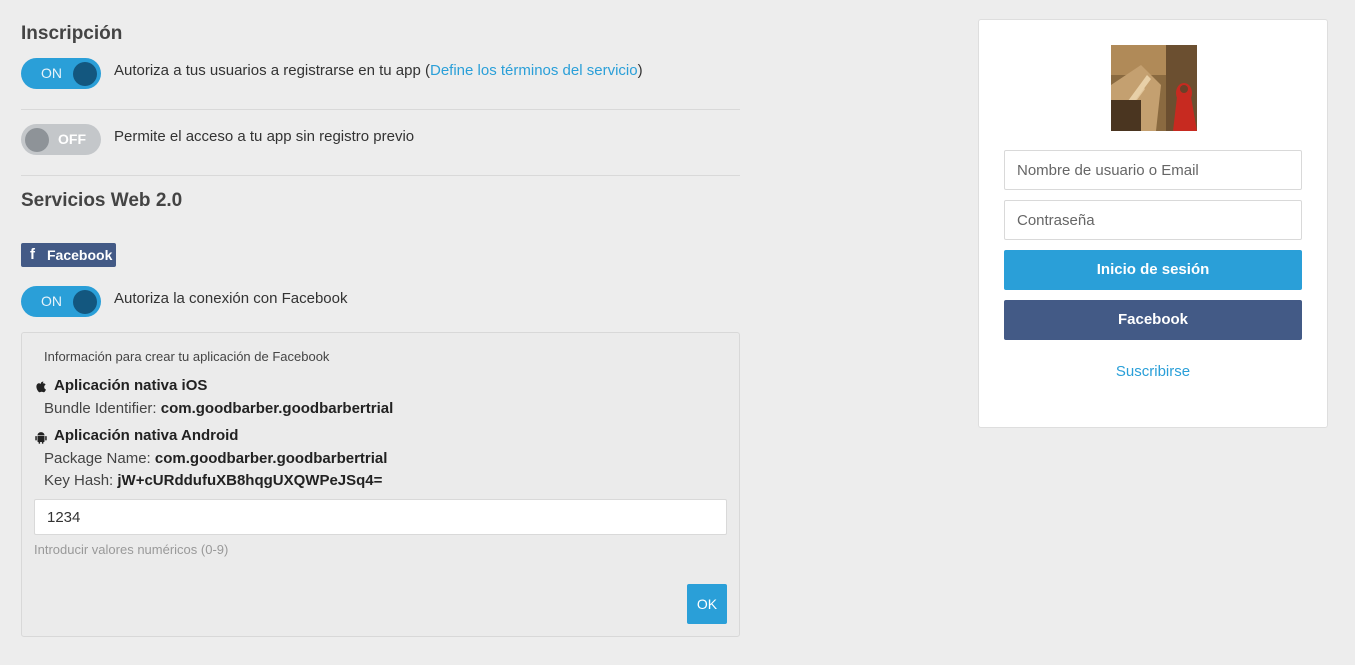 This screenshot has width=1355, height=665. What do you see at coordinates (131, 385) in the screenshot?
I see `ios-heading: Aplicación nativa iOS` at bounding box center [131, 385].